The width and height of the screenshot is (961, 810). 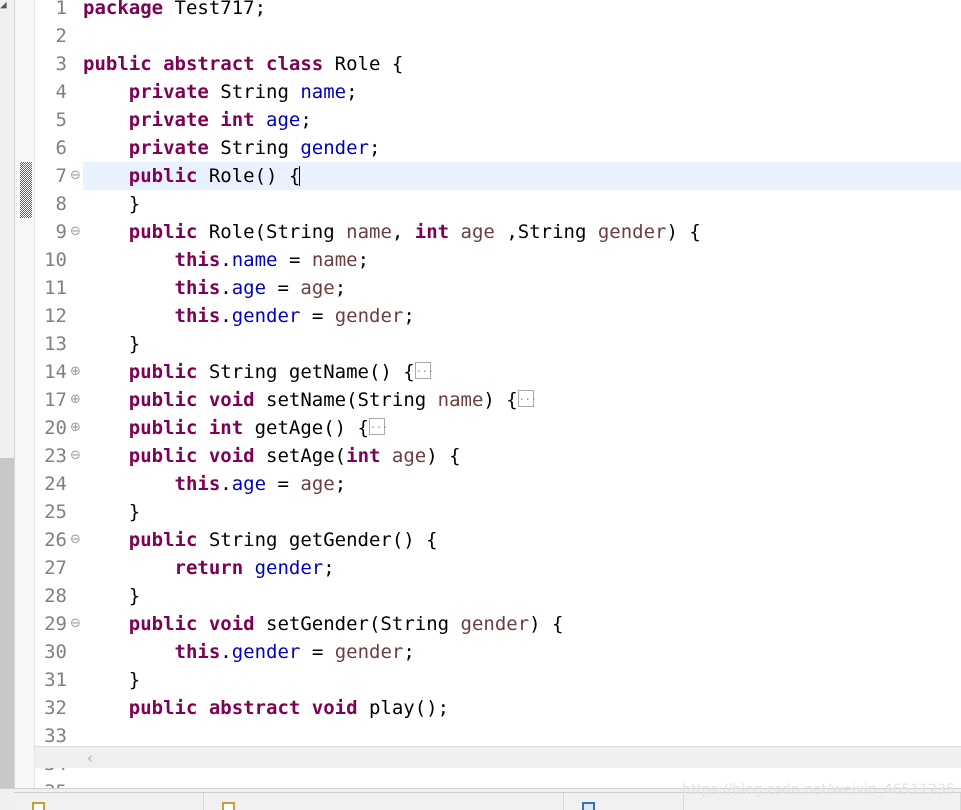 What do you see at coordinates (129, 9) in the screenshot?
I see `code-token: package` at bounding box center [129, 9].